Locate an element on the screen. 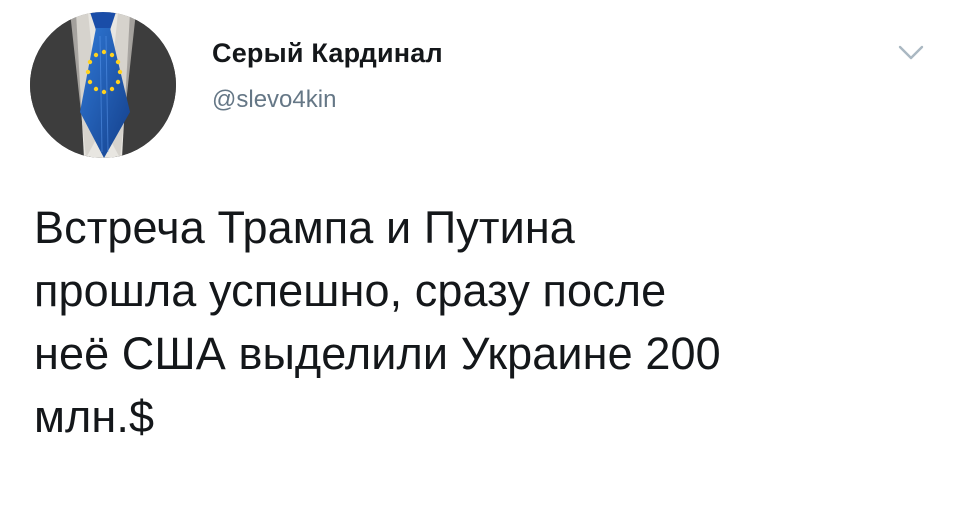 Image resolution: width=960 pixels, height=529 pixels. author-handle: @slevo4kin is located at coordinates (274, 100).